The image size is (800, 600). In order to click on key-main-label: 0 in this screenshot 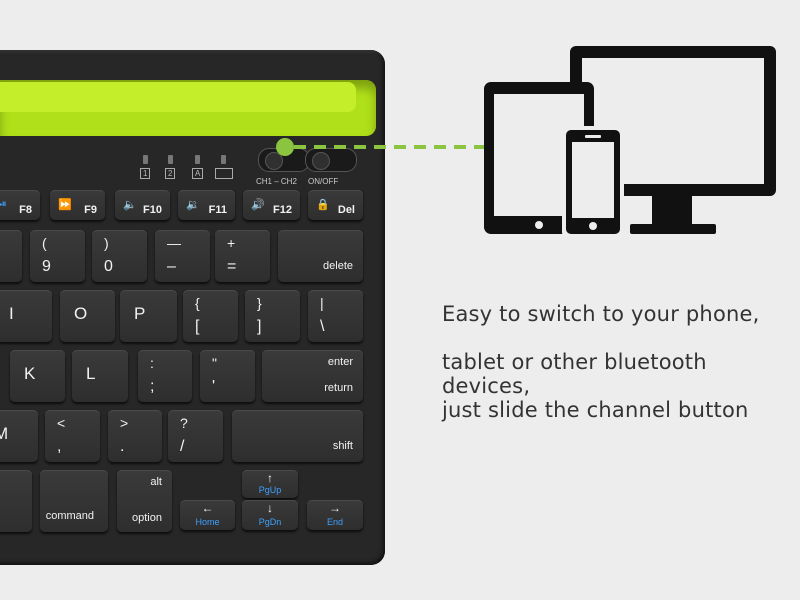, I will do `click(108, 266)`.